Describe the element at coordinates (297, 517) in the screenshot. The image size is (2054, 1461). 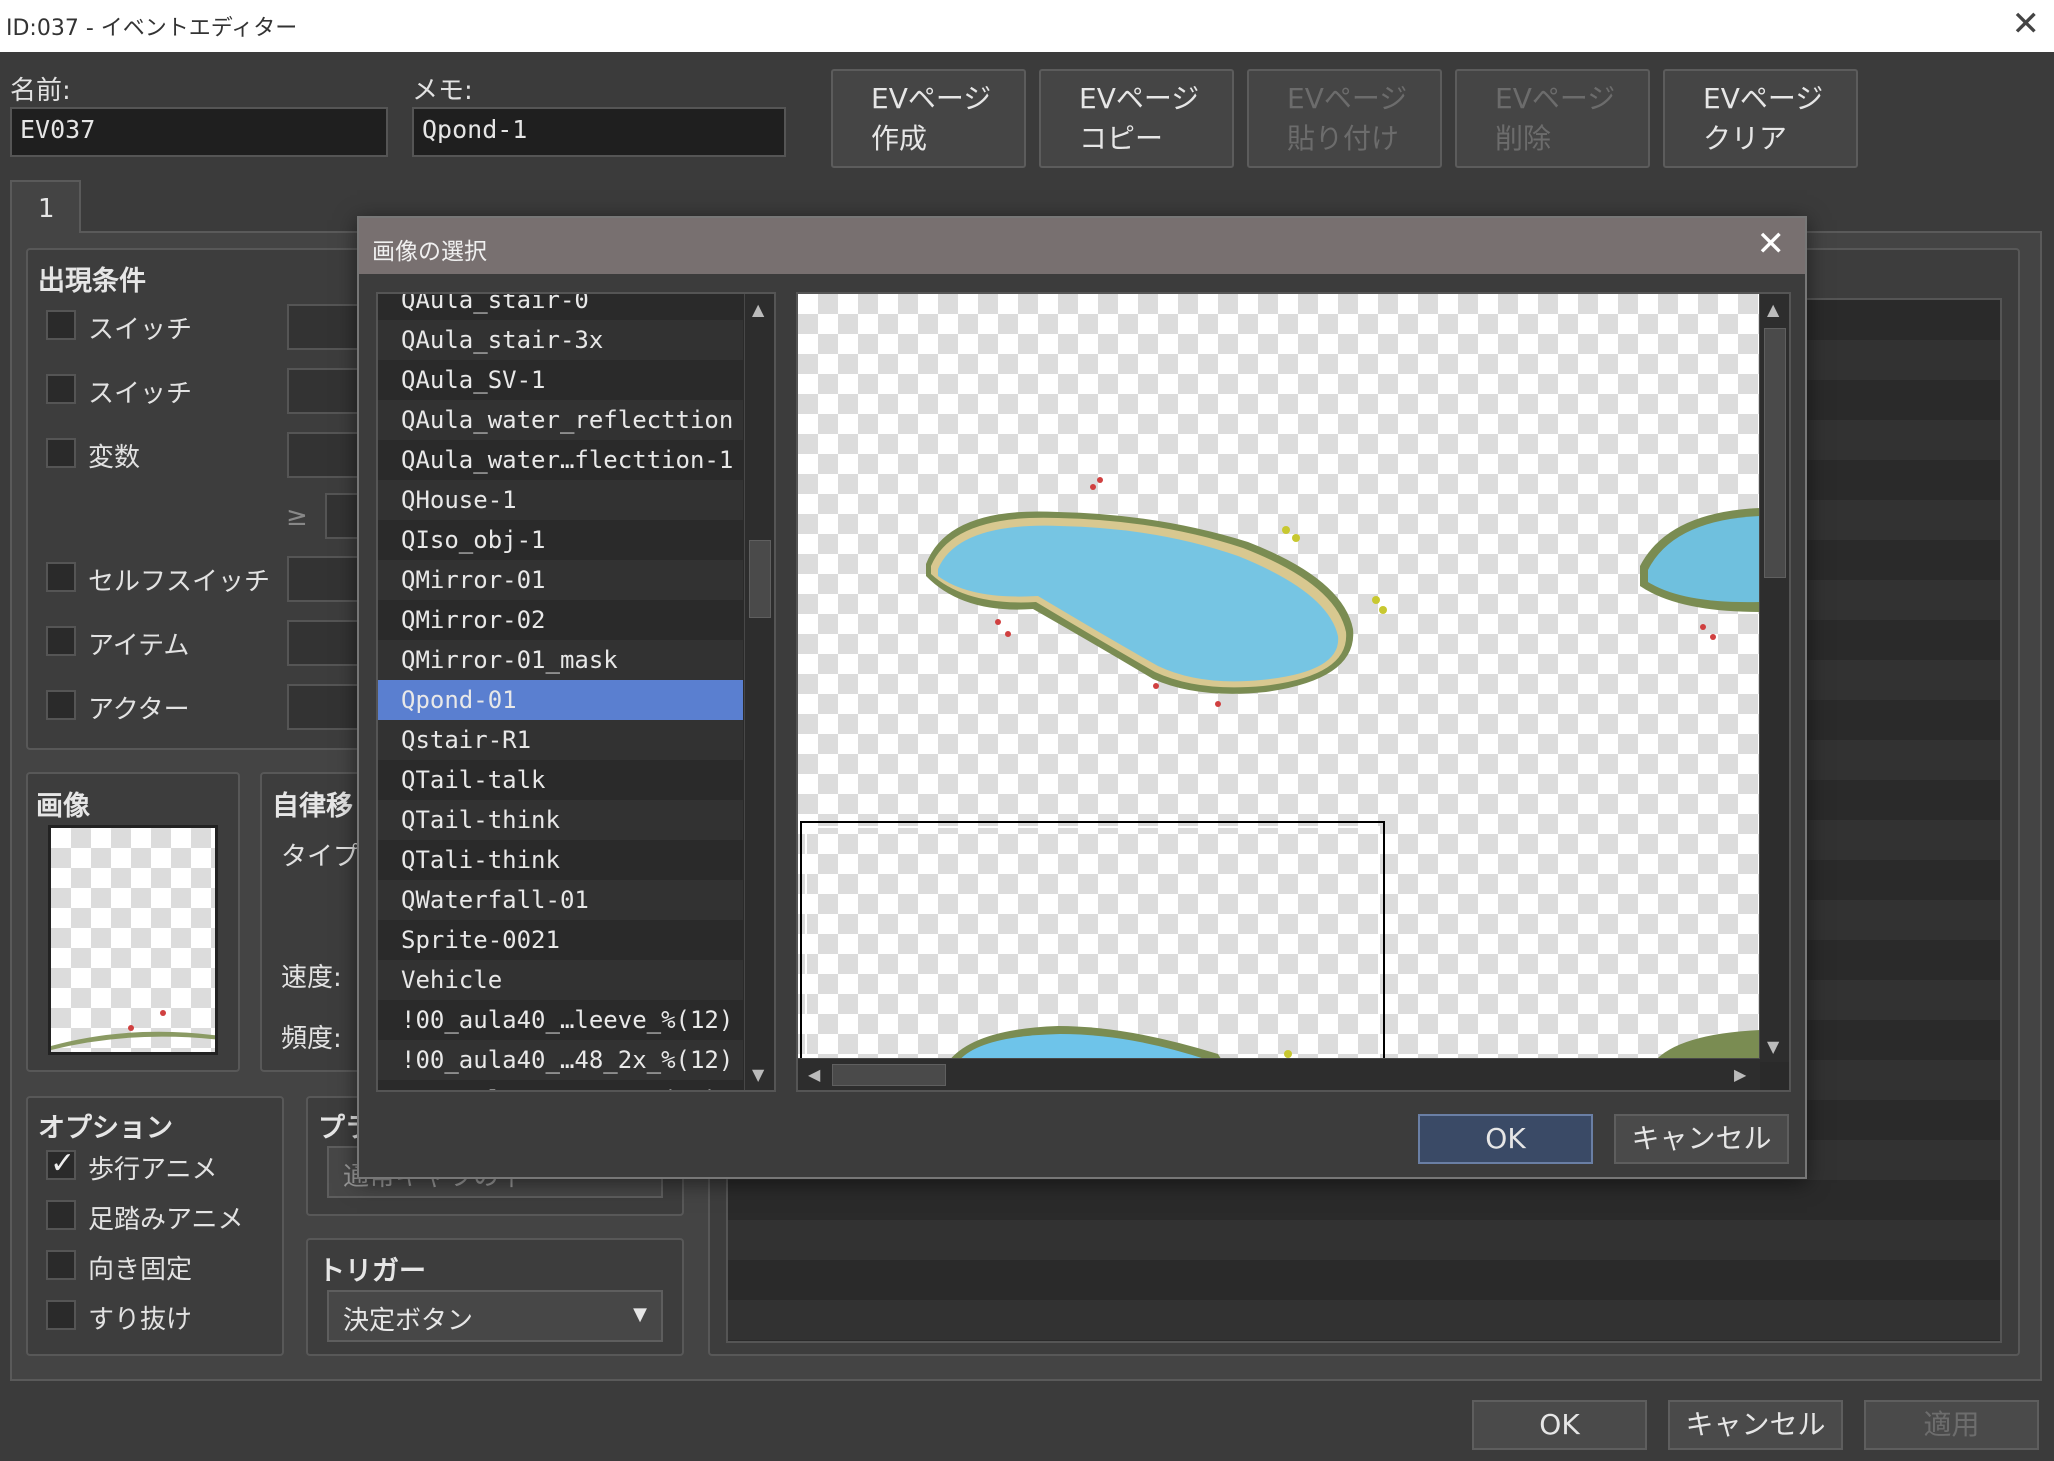
I see `gte-symbol: ≥` at that location.